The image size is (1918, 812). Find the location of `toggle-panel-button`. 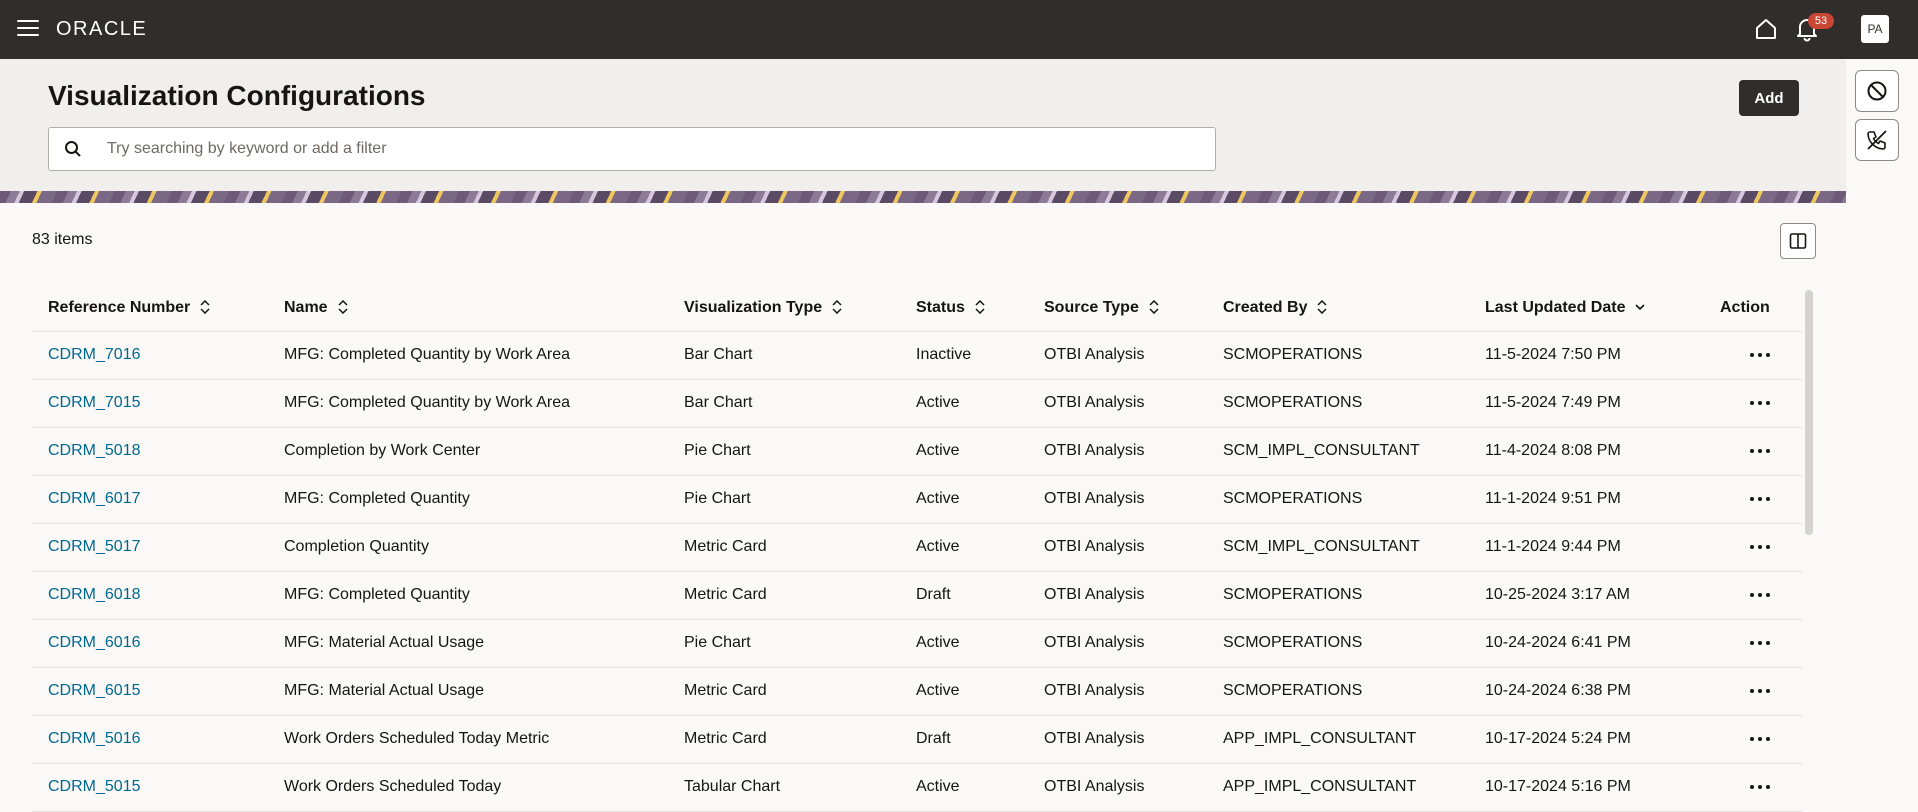

toggle-panel-button is located at coordinates (1798, 241).